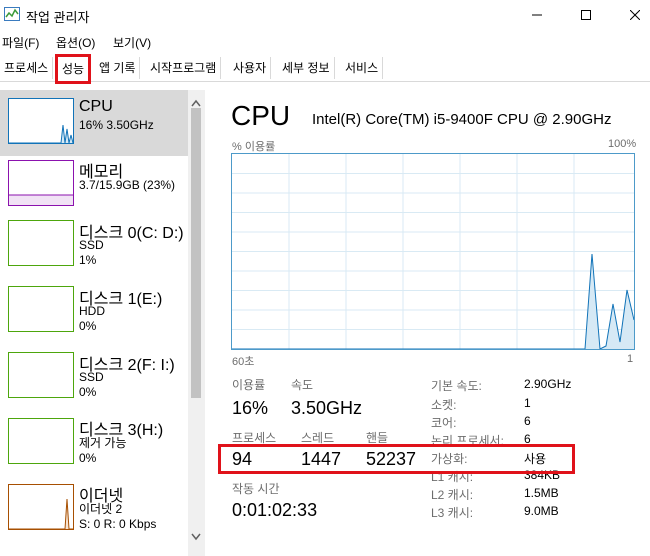  Describe the element at coordinates (256, 489) in the screenshot. I see `uptime-label: 작동 시간` at that location.